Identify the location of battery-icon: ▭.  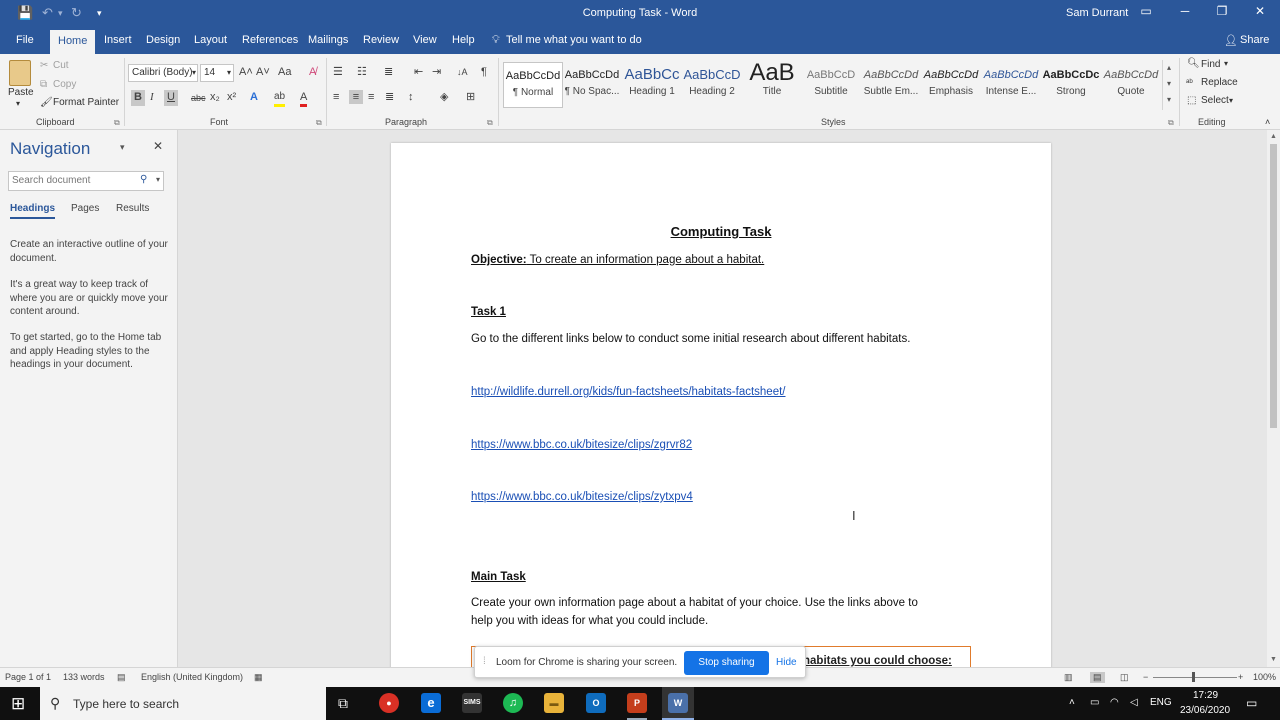
(1094, 702).